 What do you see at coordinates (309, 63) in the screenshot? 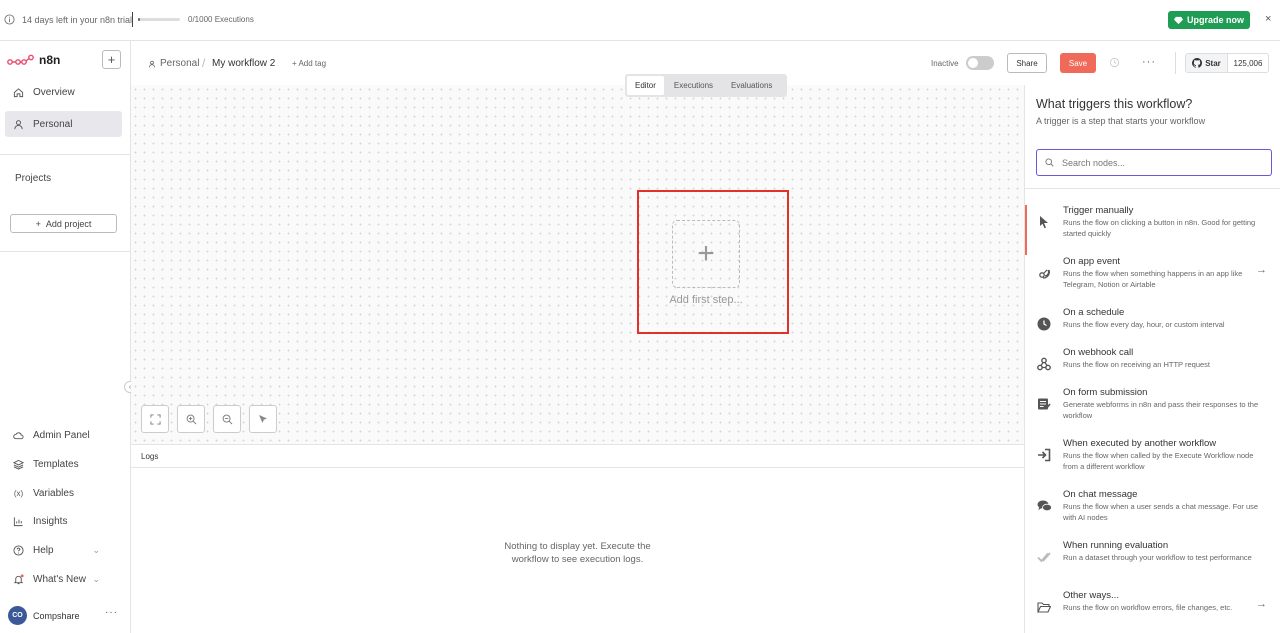
I see `add-tag-button: + Add tag` at bounding box center [309, 63].